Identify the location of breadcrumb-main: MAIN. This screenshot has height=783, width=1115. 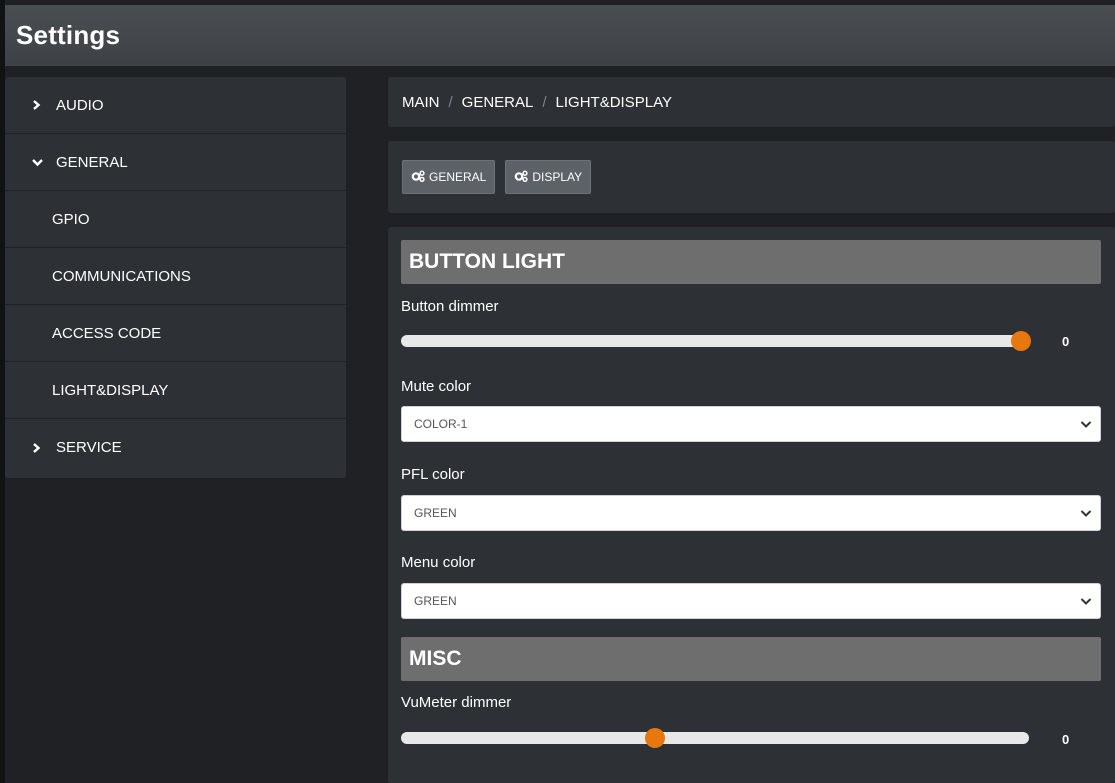
(421, 102).